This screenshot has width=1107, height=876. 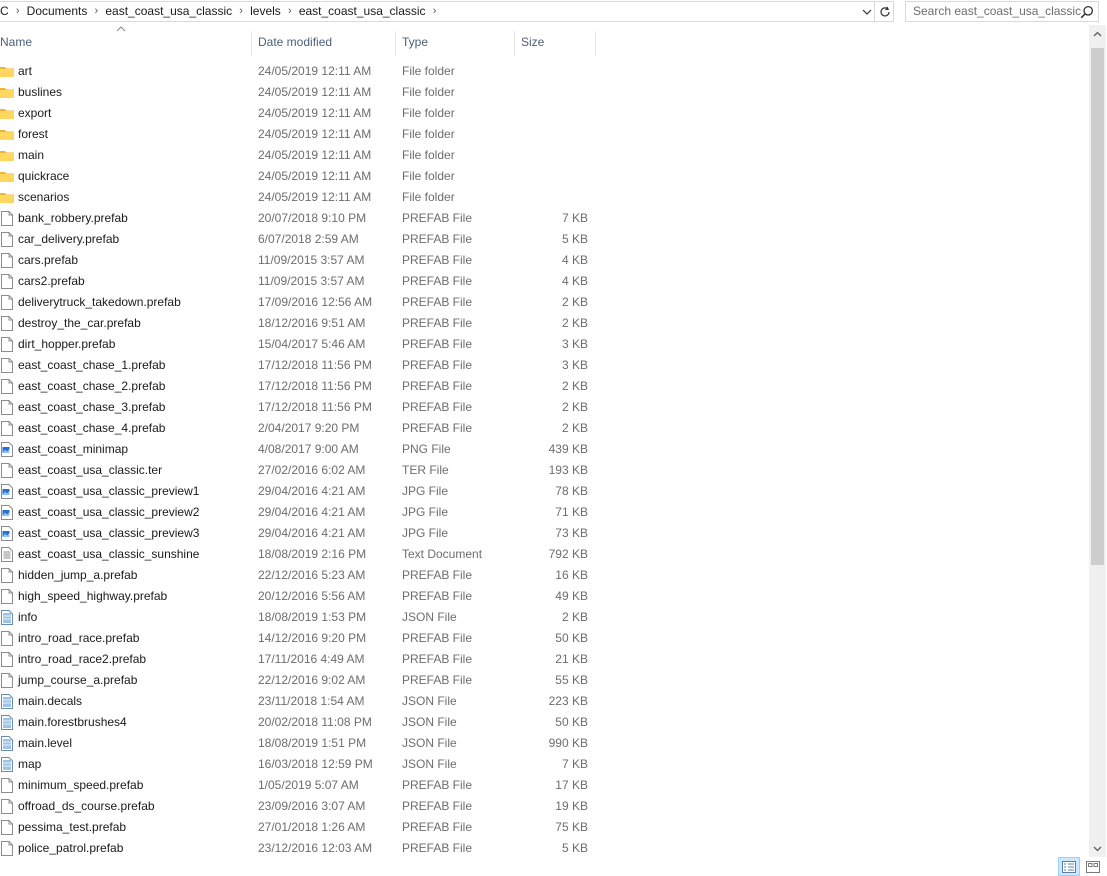 What do you see at coordinates (48, 260) in the screenshot?
I see `file-name: cars.prefab` at bounding box center [48, 260].